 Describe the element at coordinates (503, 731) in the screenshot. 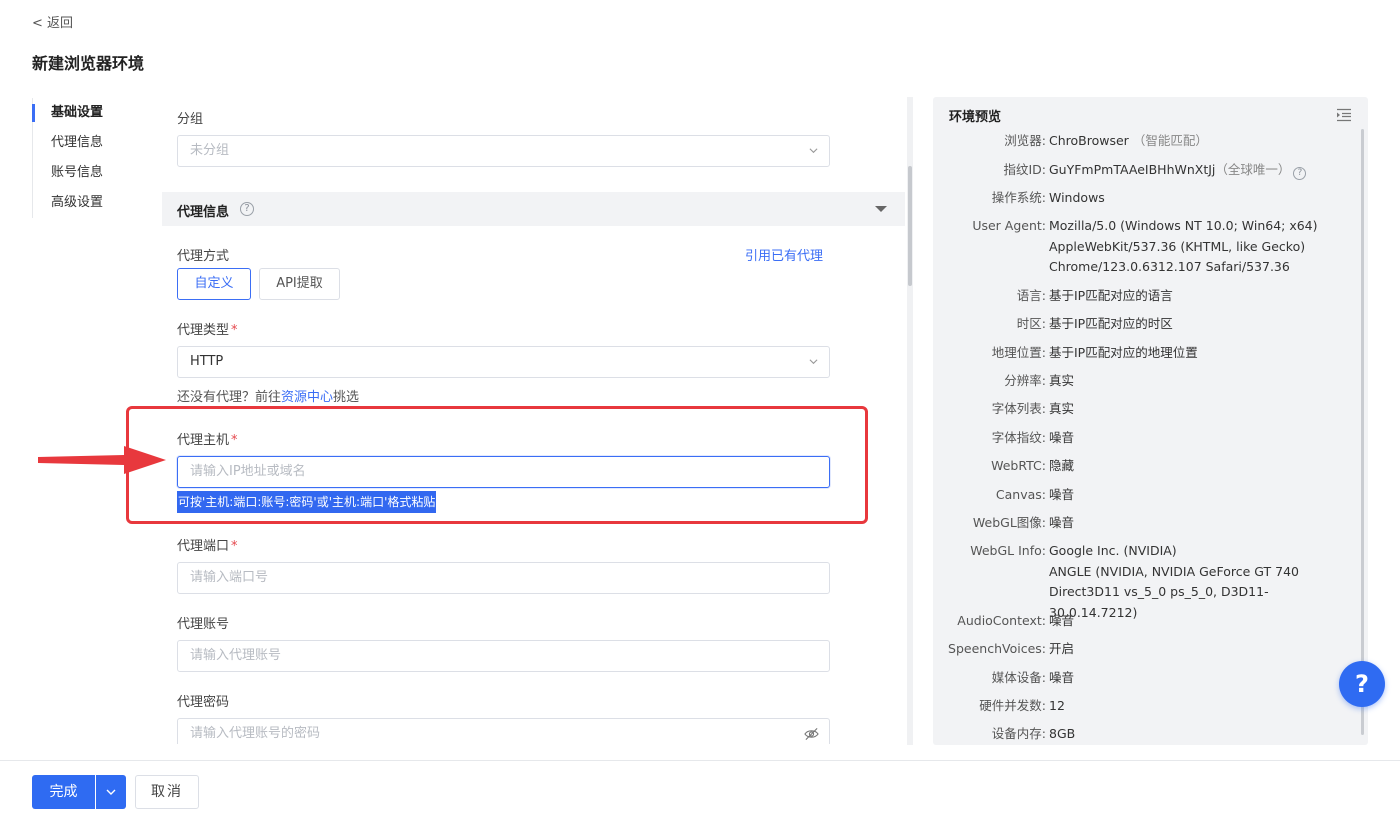

I see `proxy-password-input: 请输入代理账号的密码` at that location.